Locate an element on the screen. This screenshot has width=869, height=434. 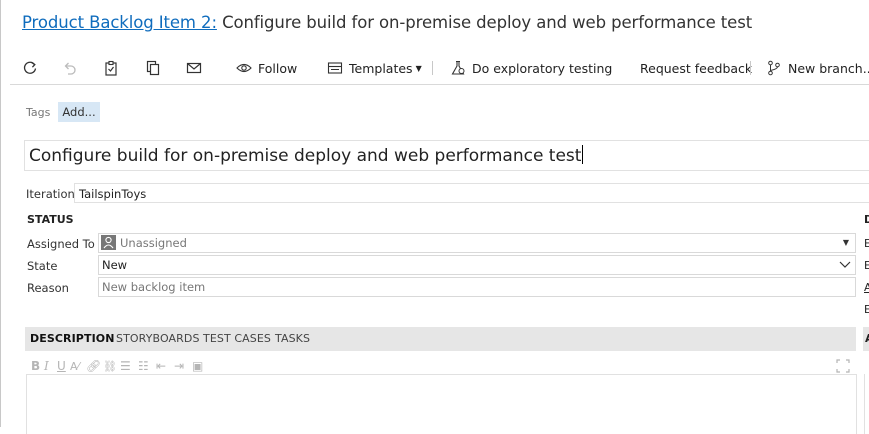
undo-button is located at coordinates (70, 68).